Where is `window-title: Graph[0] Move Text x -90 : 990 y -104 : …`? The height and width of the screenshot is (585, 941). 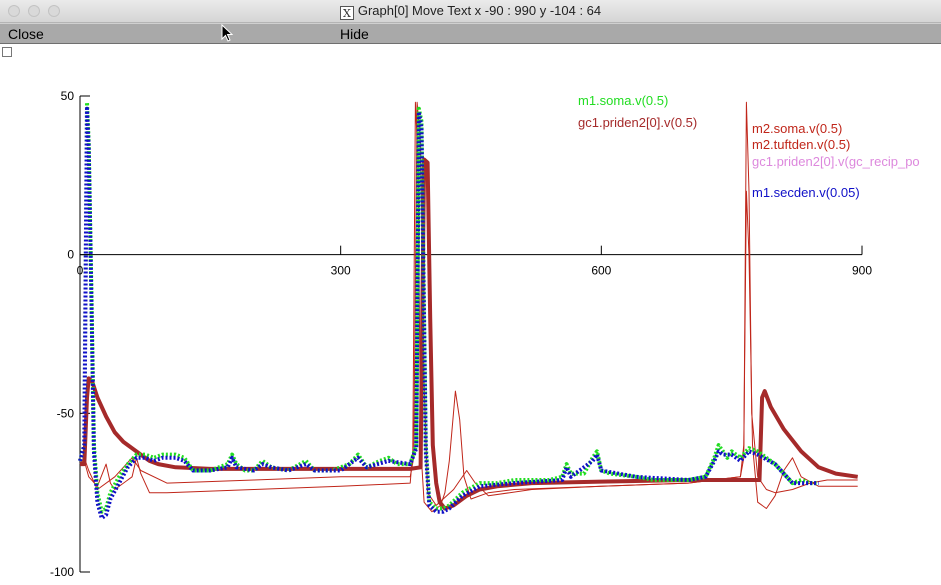 window-title: Graph[0] Move Text x -90 : 990 y -104 : … is located at coordinates (479, 10).